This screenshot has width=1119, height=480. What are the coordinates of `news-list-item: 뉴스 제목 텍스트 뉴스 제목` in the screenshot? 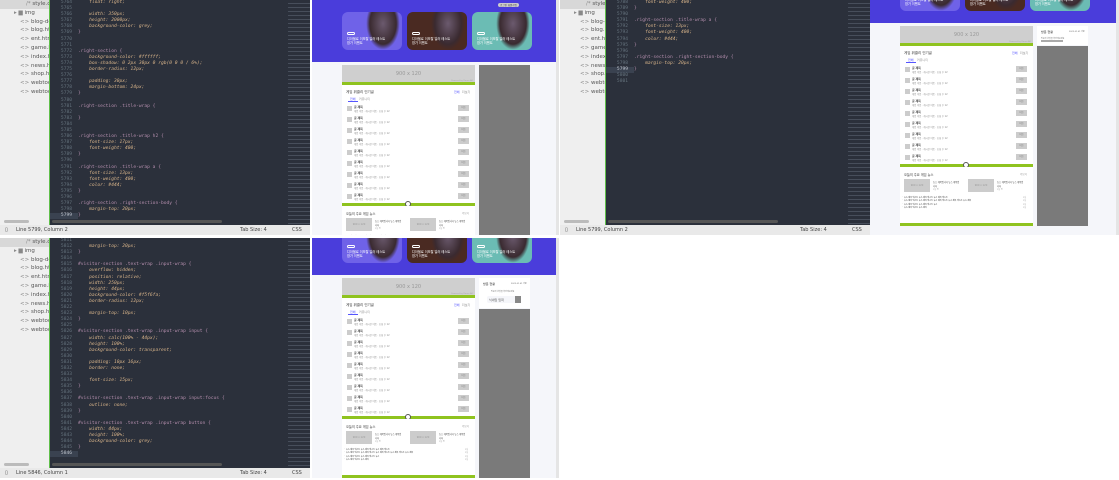 It's located at (915, 207).